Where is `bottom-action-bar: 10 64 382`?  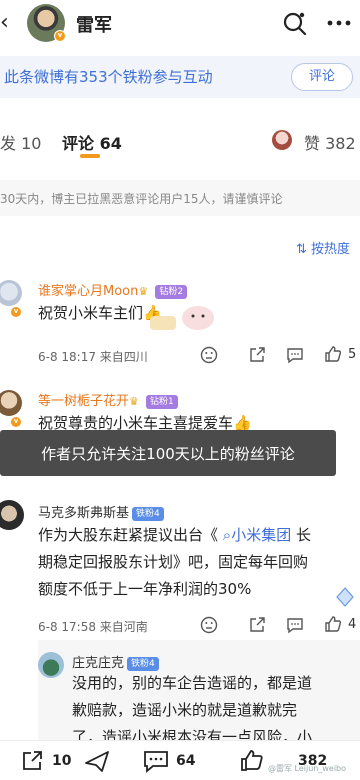
bottom-action-bar: 10 64 382 is located at coordinates (180, 760).